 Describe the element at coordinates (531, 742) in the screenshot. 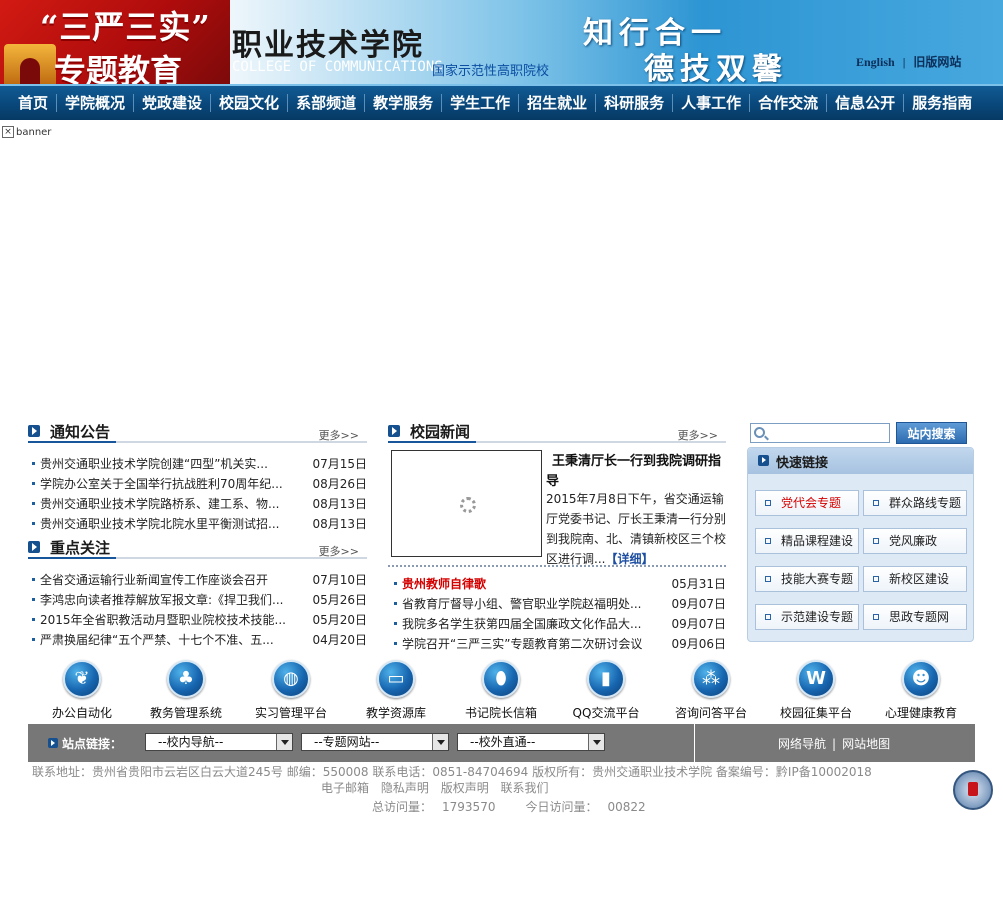

I see `external-links-select: --校外直通--` at that location.